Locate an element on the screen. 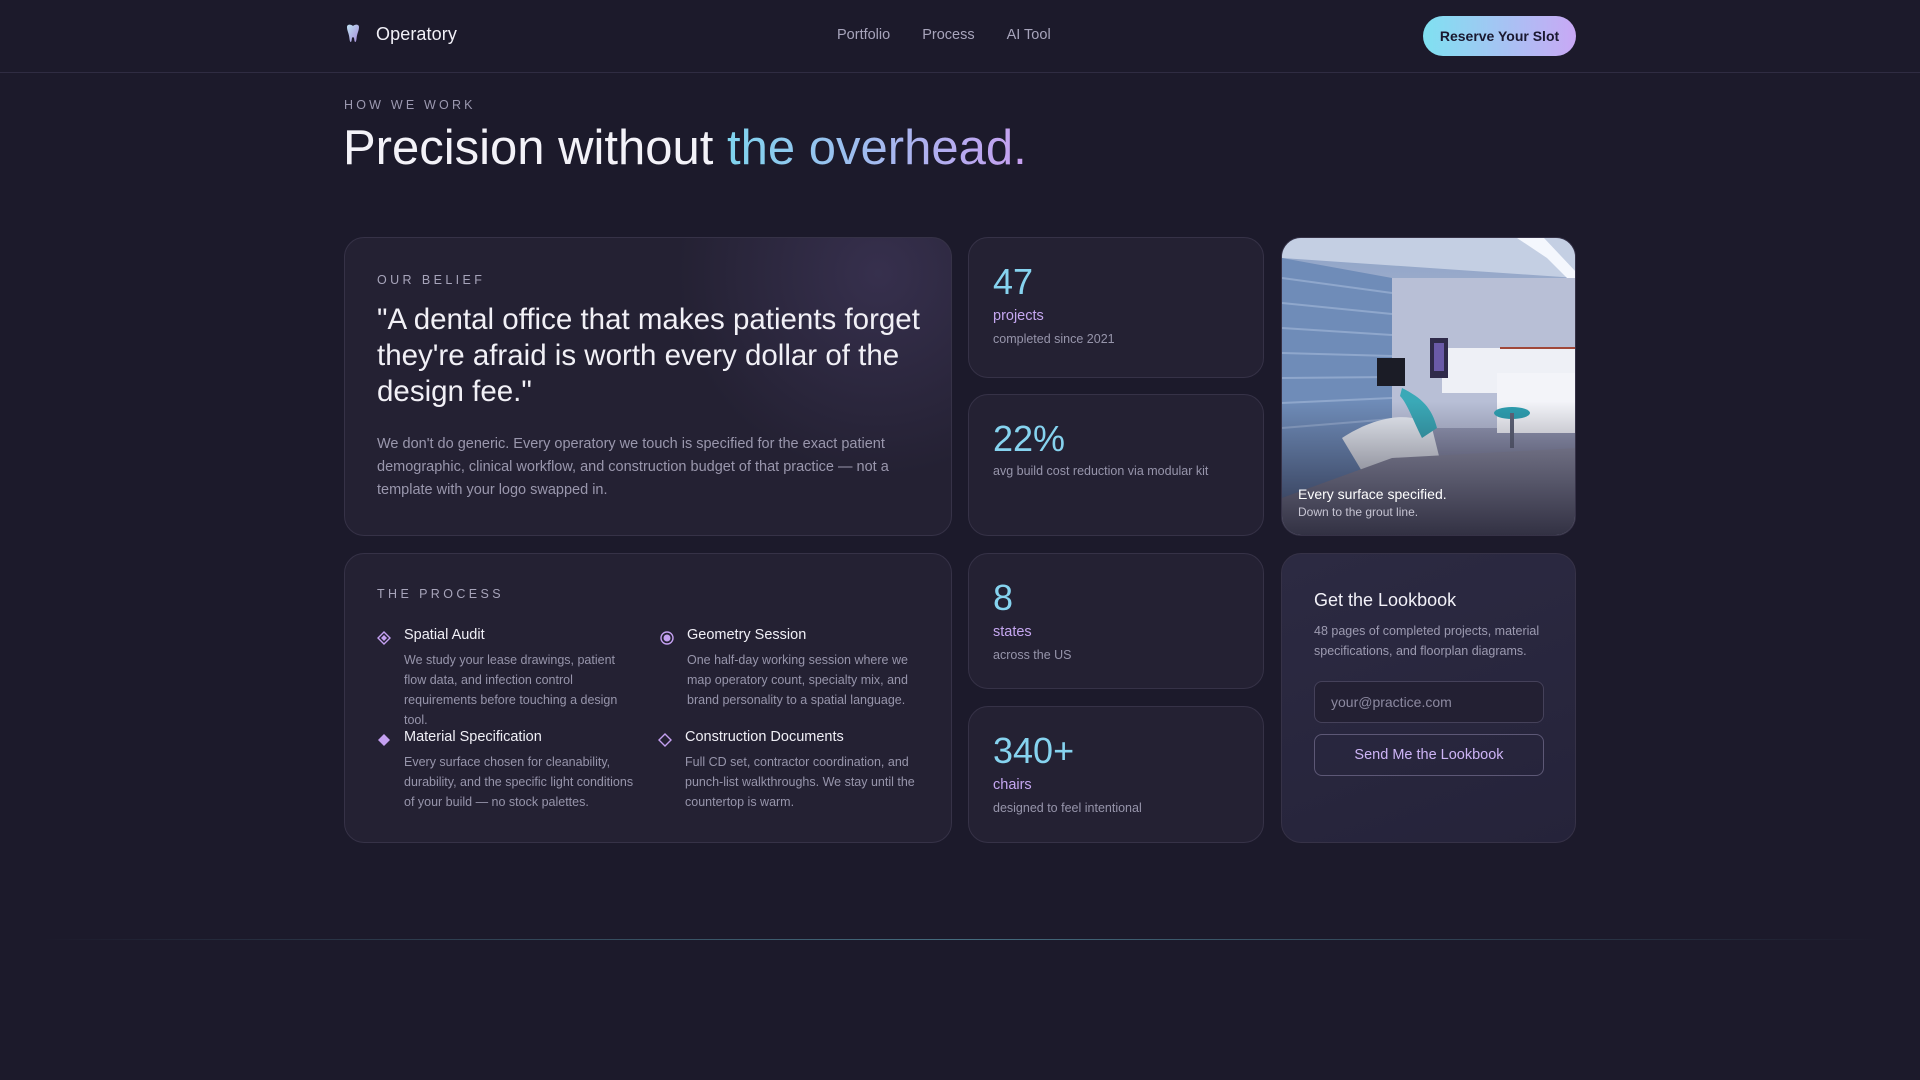 The height and width of the screenshot is (1080, 1920). page-title: Precision without the overhead. is located at coordinates (685, 148).